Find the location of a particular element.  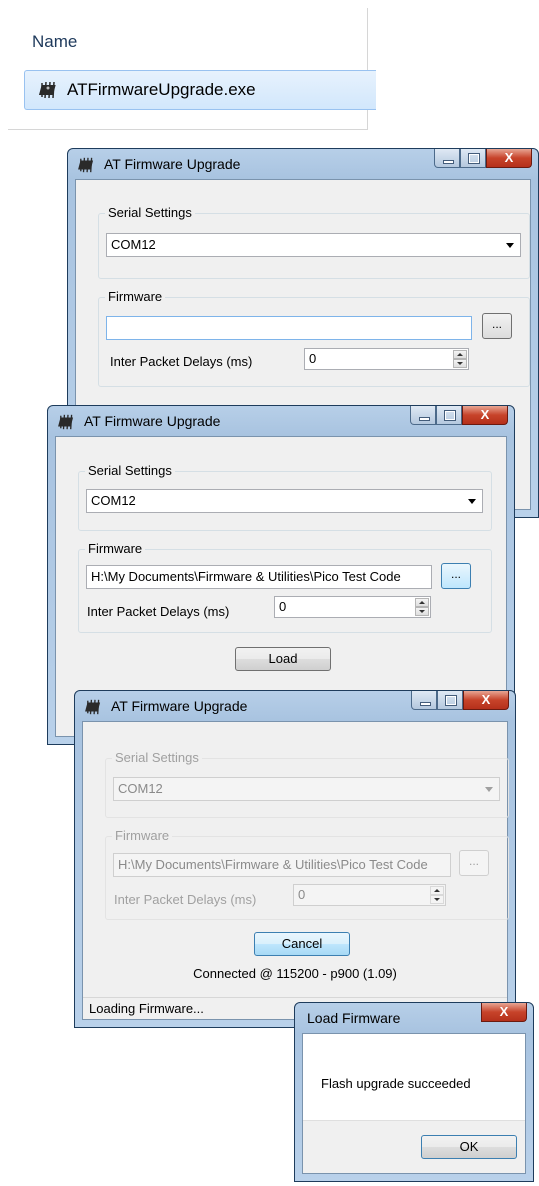

dialog-title: Load Firmware is located at coordinates (354, 1018).